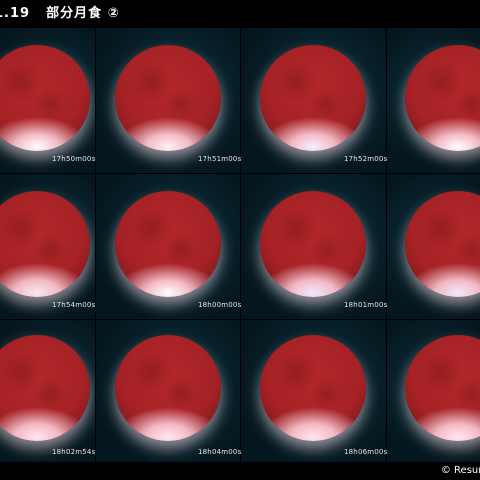  What do you see at coordinates (74, 159) in the screenshot?
I see `photo-timestamp: 17h50m00s` at bounding box center [74, 159].